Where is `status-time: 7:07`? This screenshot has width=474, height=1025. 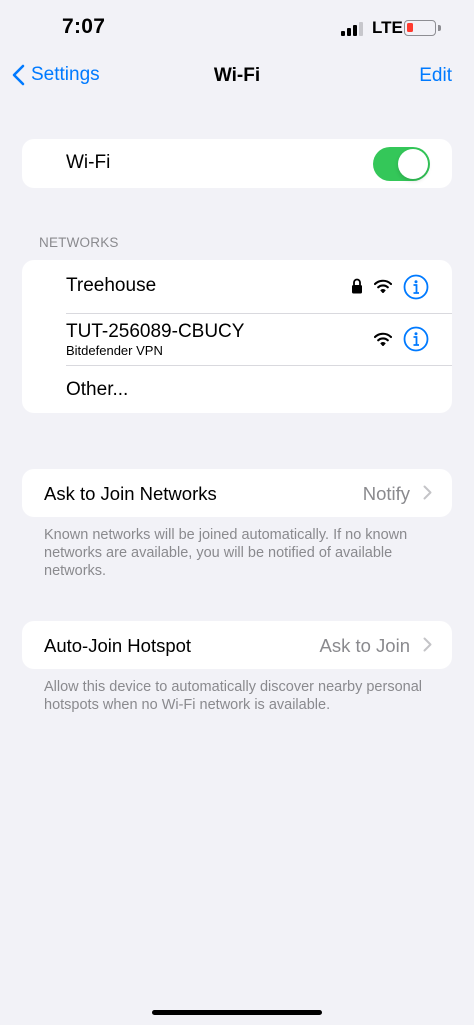 status-time: 7:07 is located at coordinates (84, 26).